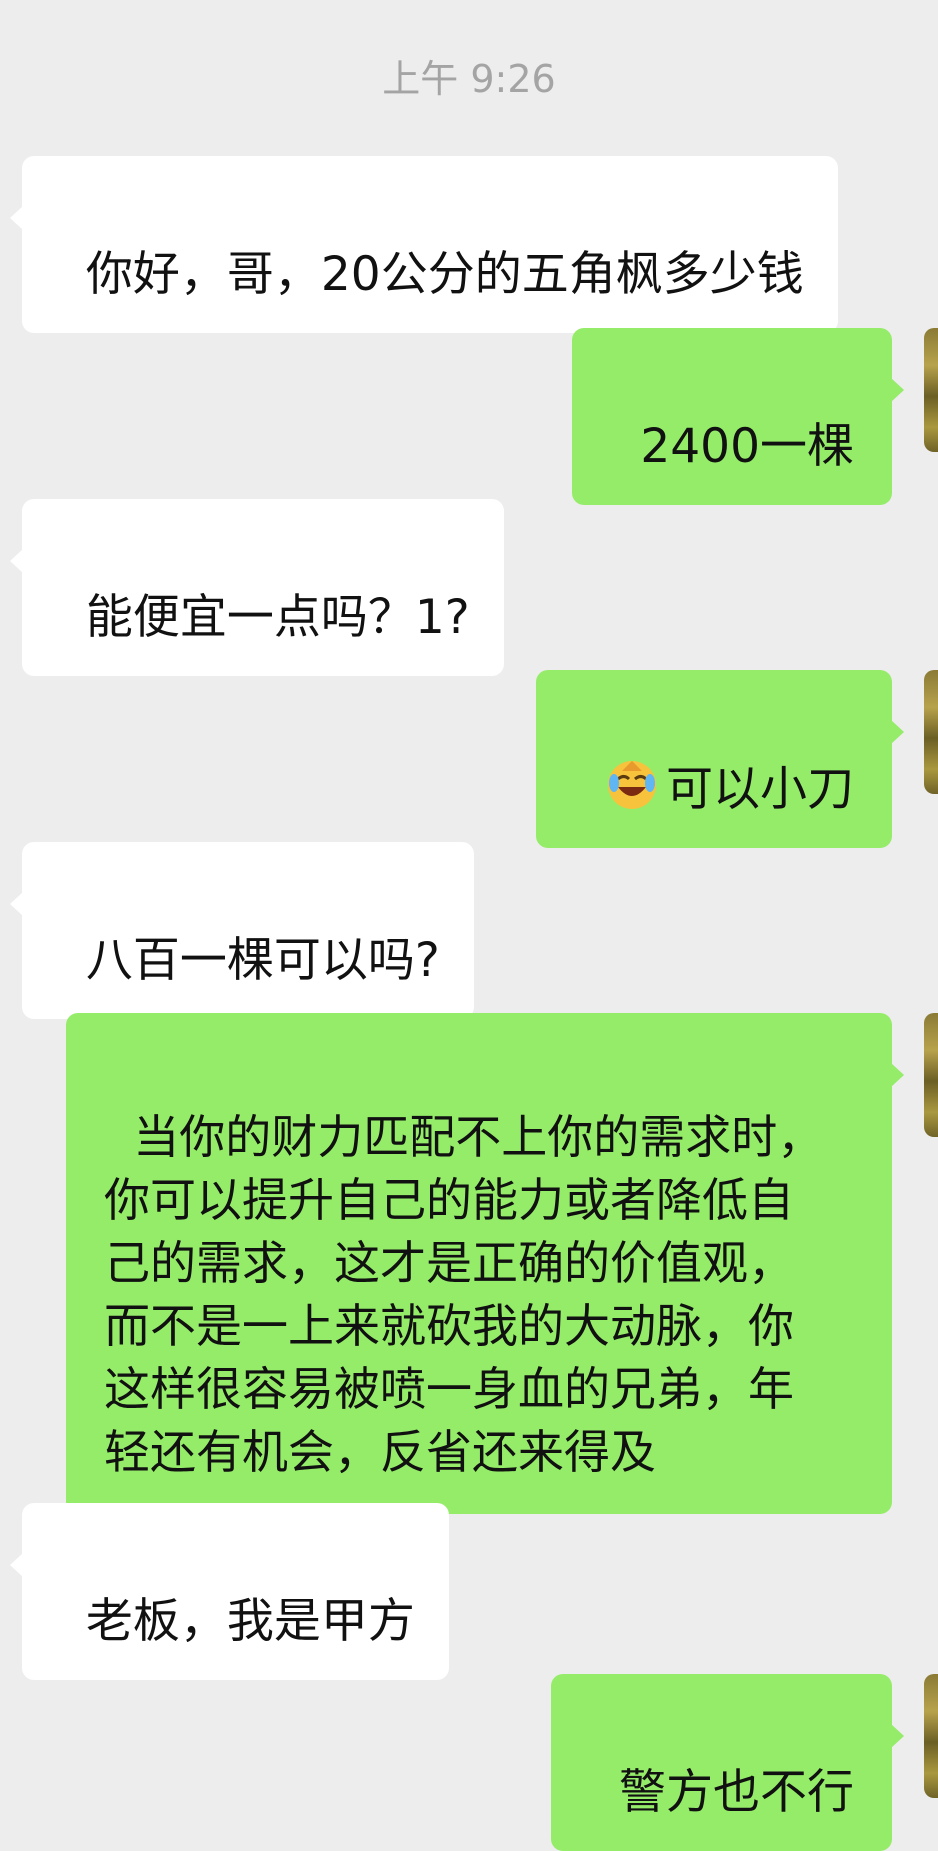 This screenshot has width=938, height=1851. I want to click on message-text: 老板，我是甲方, so click(250, 1621).